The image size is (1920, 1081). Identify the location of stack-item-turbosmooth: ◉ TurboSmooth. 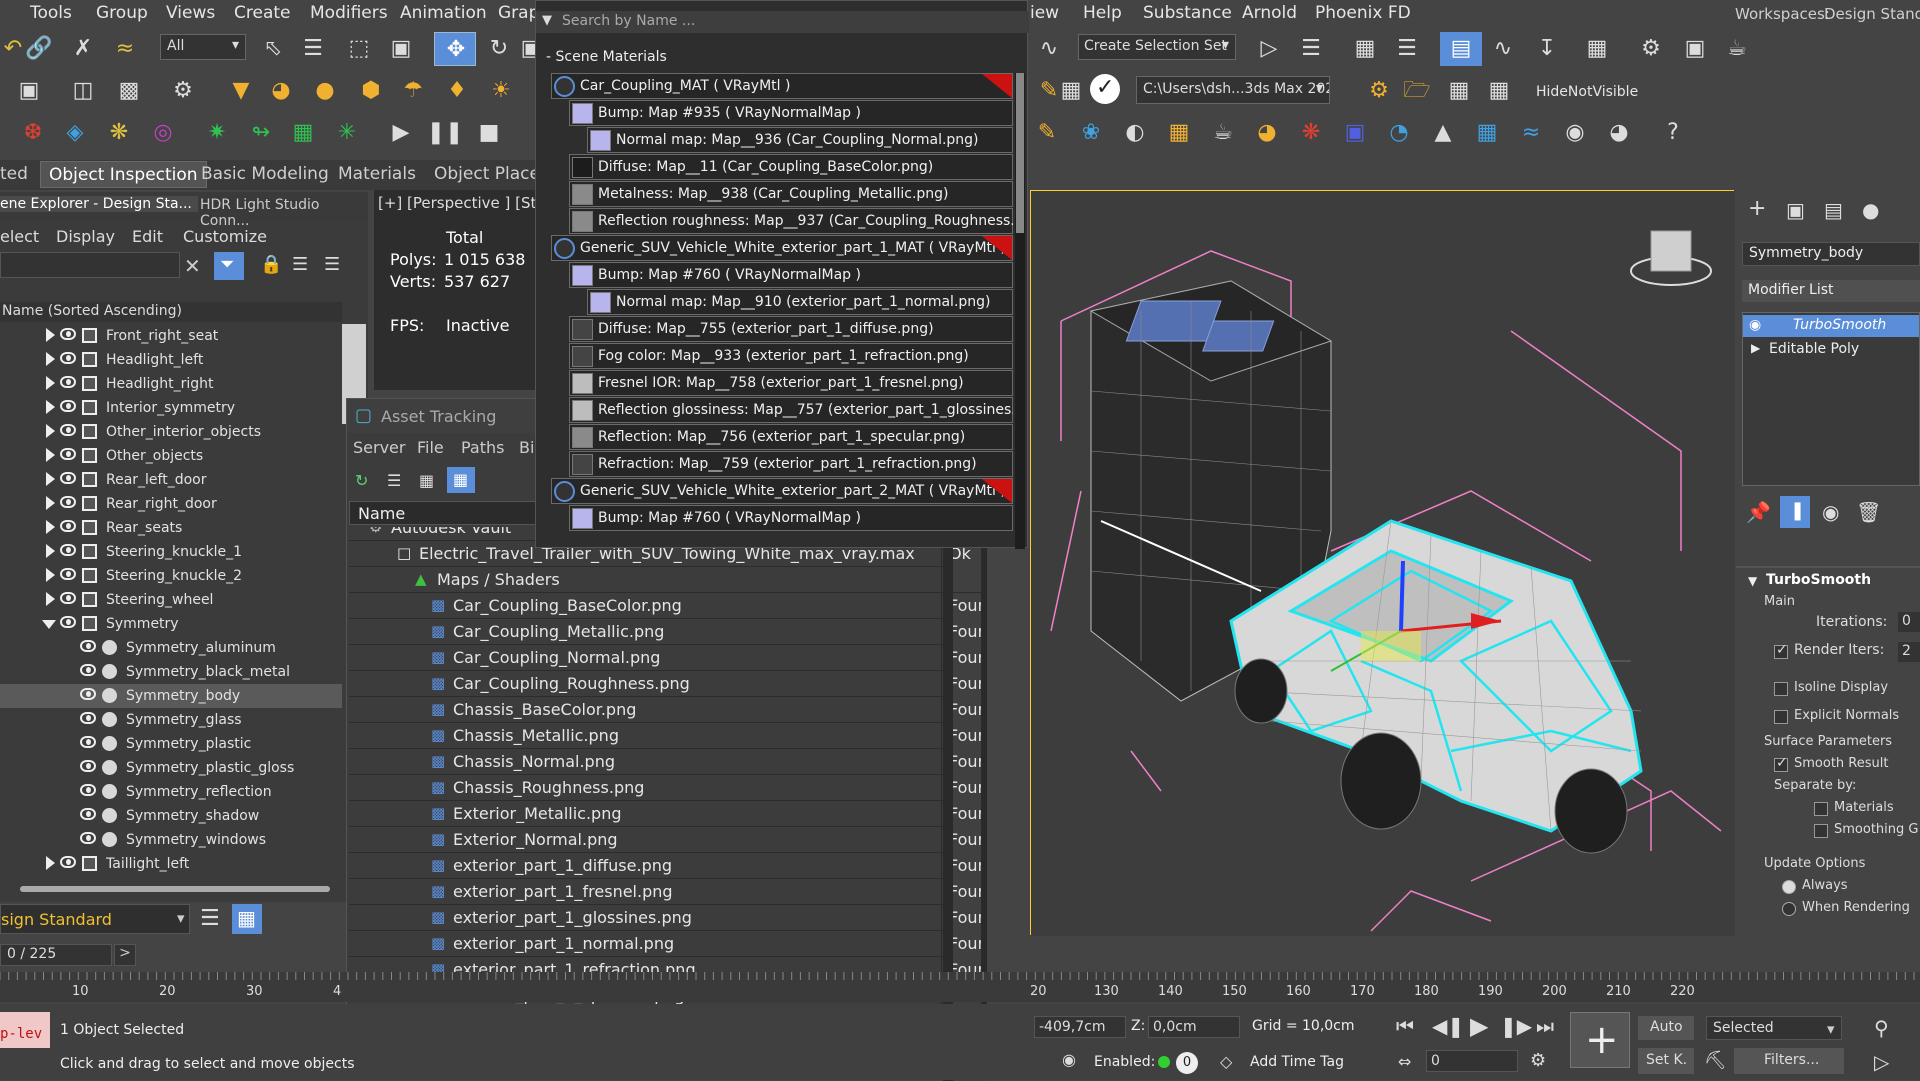
(1831, 326).